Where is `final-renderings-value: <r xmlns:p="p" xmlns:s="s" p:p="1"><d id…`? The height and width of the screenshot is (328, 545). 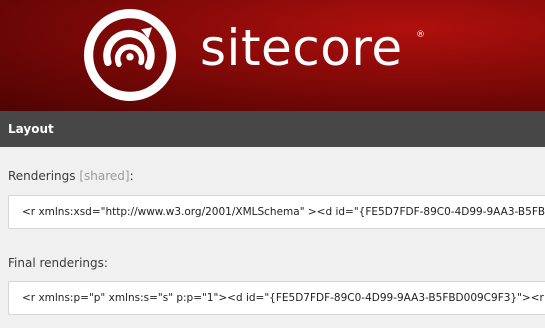 final-renderings-value: <r xmlns:p="p" xmlns:s="s" p:p="1"><d id… is located at coordinates (283, 298).